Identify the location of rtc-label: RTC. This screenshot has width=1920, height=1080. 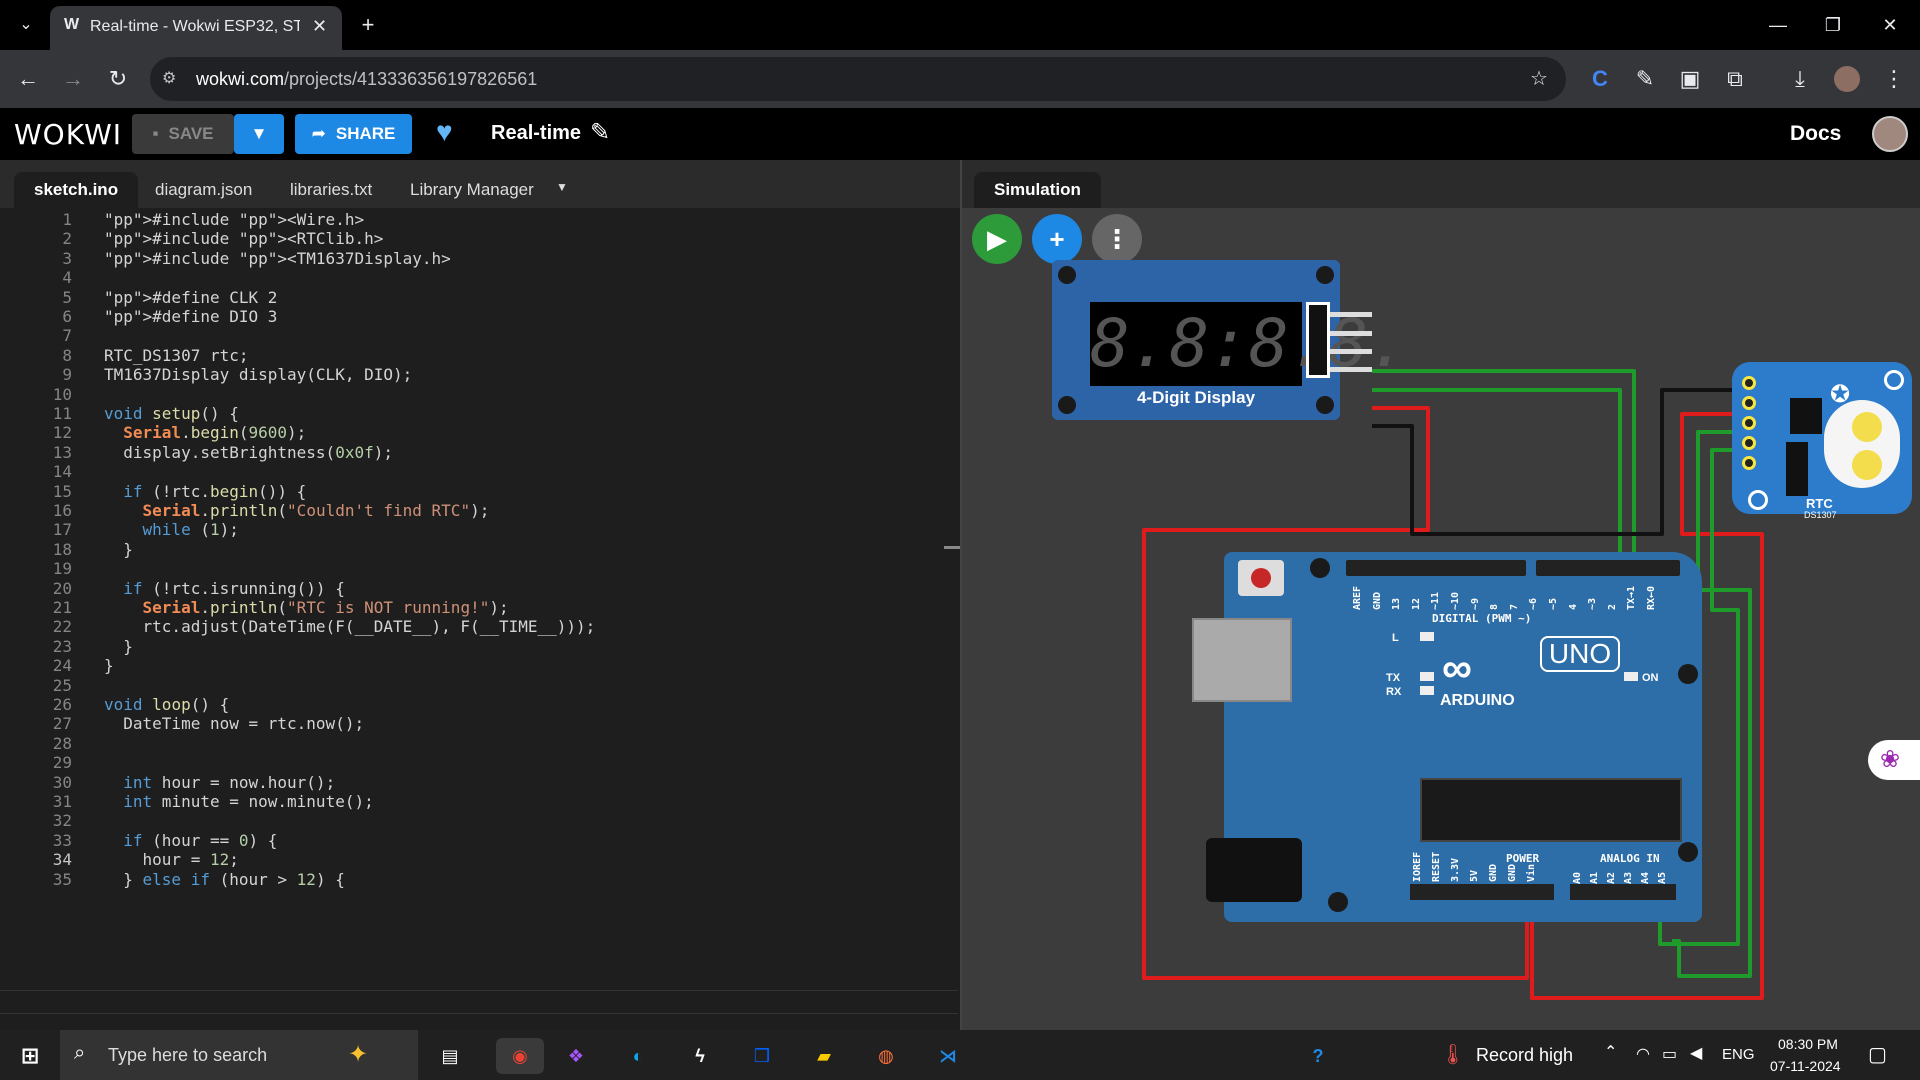
(1819, 503).